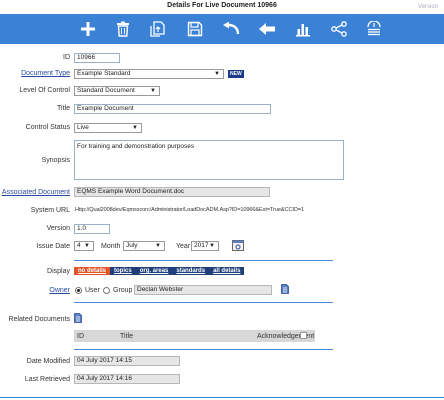 The height and width of the screenshot is (400, 444). I want to click on version-field: 1.0, so click(92, 229).